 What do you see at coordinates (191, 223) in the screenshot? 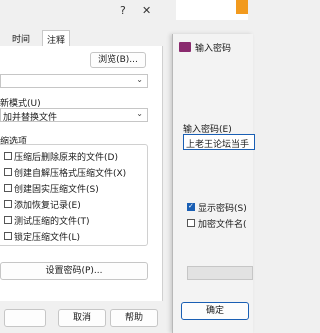
I see `encrypt-names-checkbox` at bounding box center [191, 223].